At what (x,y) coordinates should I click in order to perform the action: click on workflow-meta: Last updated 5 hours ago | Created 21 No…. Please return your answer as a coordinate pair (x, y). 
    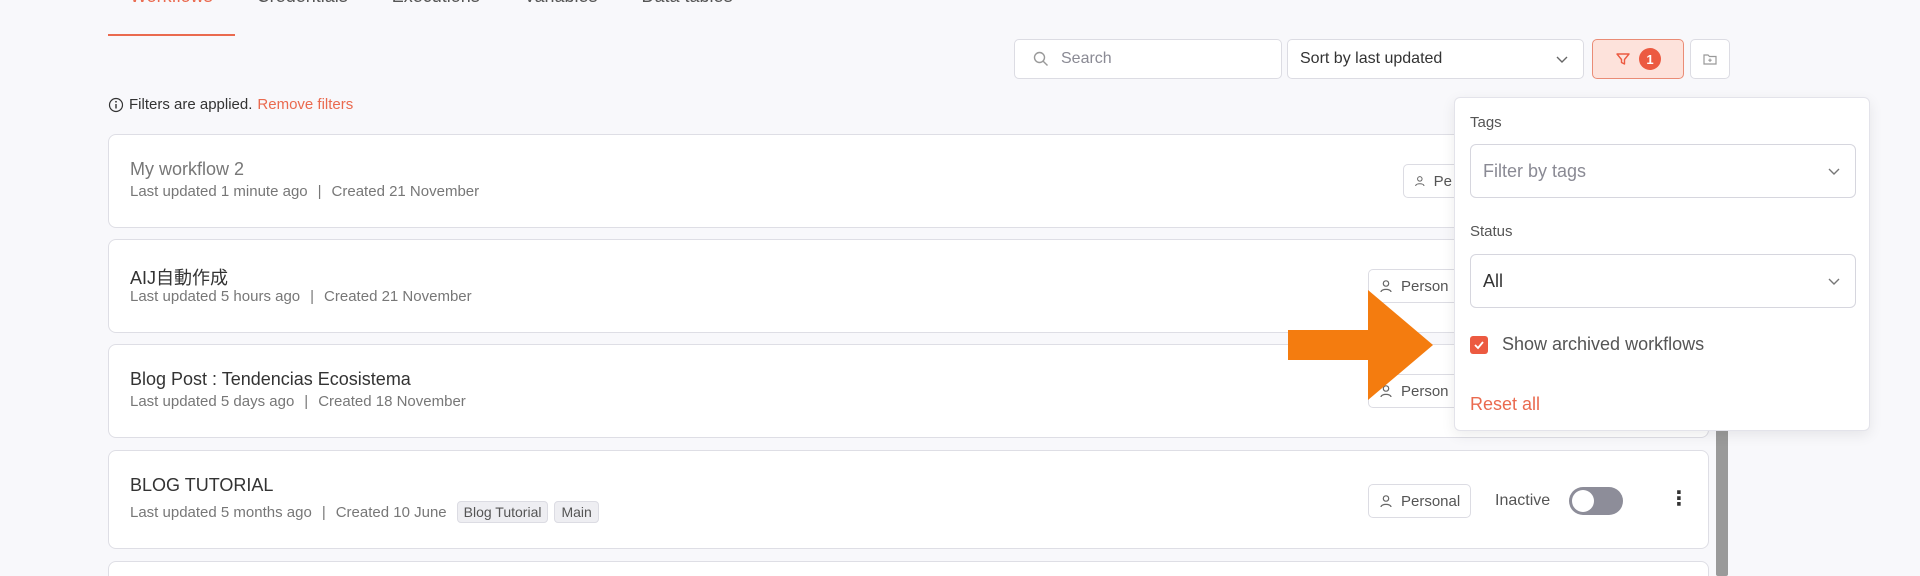
    Looking at the image, I should click on (301, 296).